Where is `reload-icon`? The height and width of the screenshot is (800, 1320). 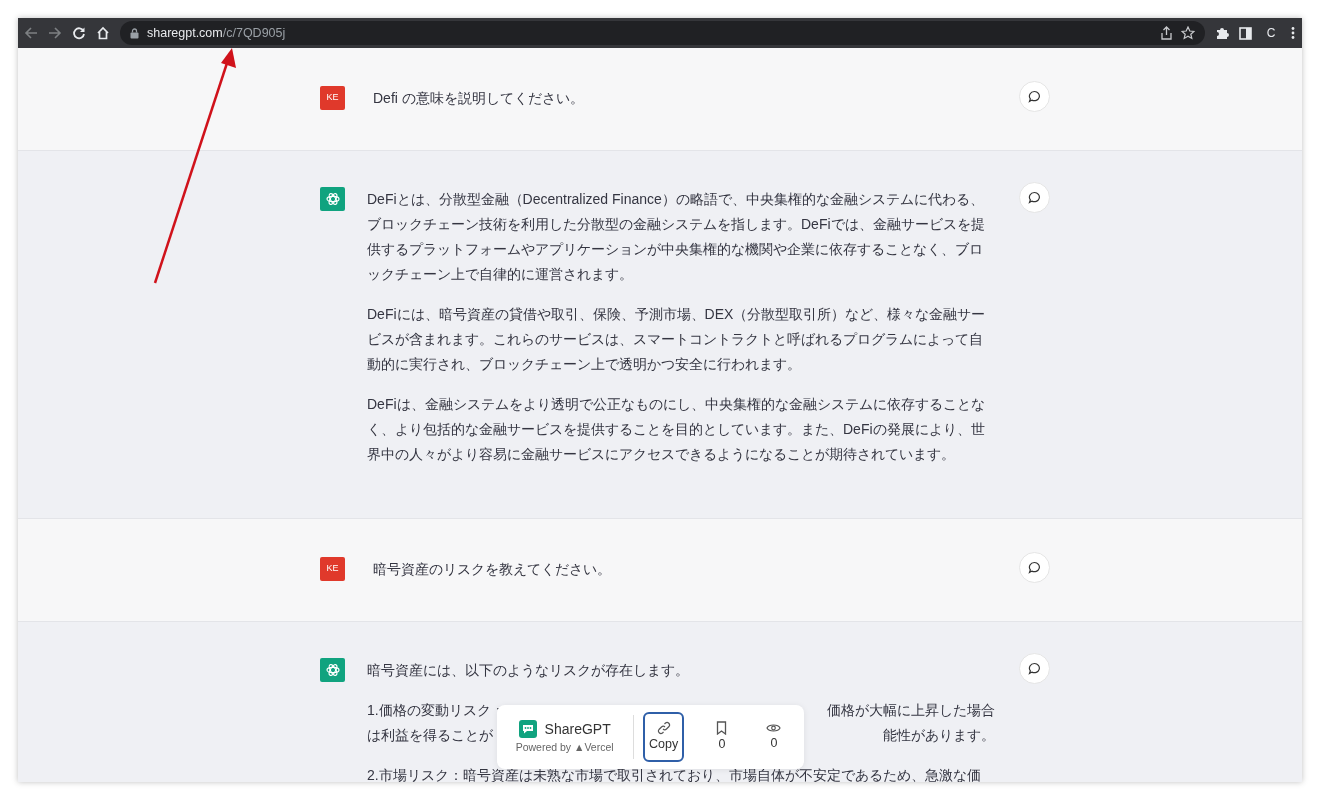 reload-icon is located at coordinates (79, 33).